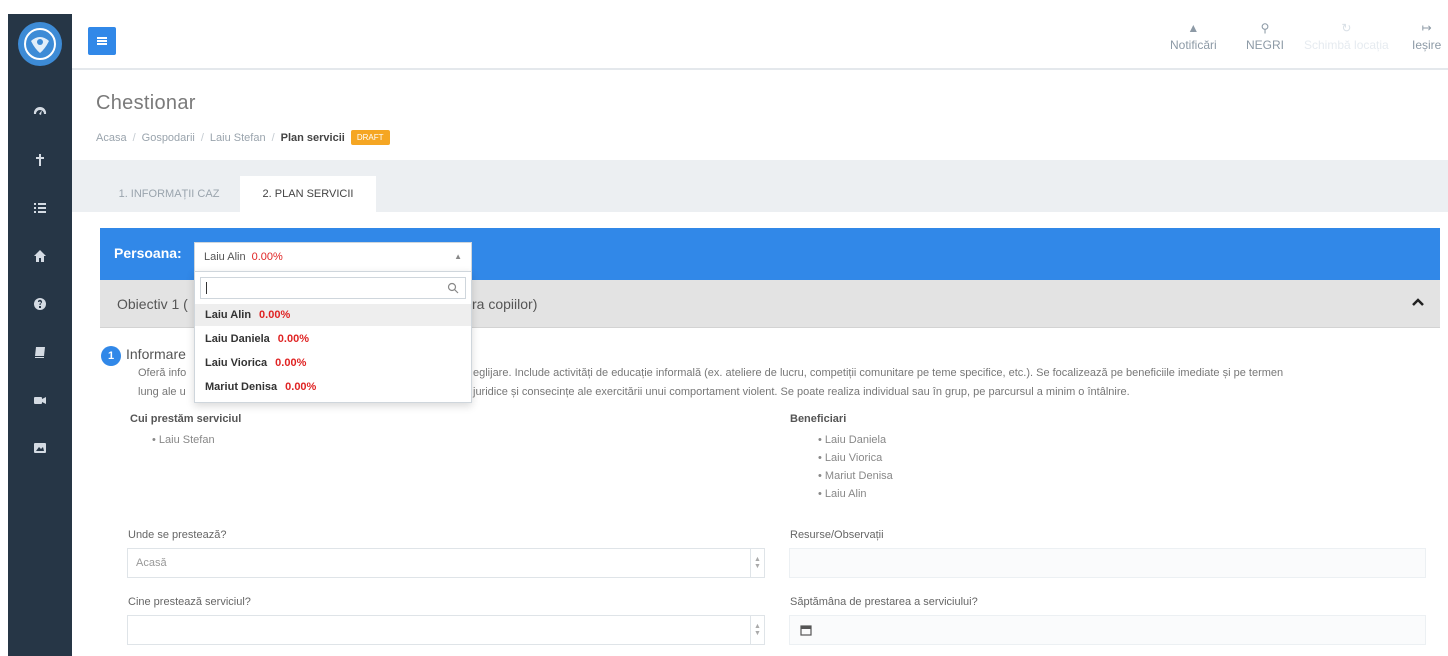  Describe the element at coordinates (111, 138) in the screenshot. I see `breadcrumb-home: Acasa` at that location.